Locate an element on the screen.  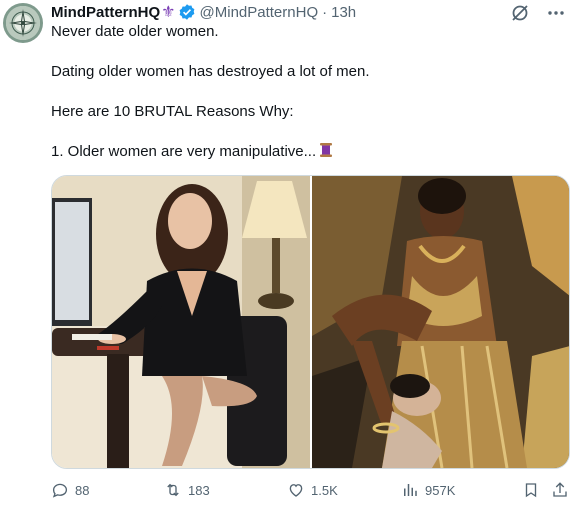
more-icon is located at coordinates (556, 13).